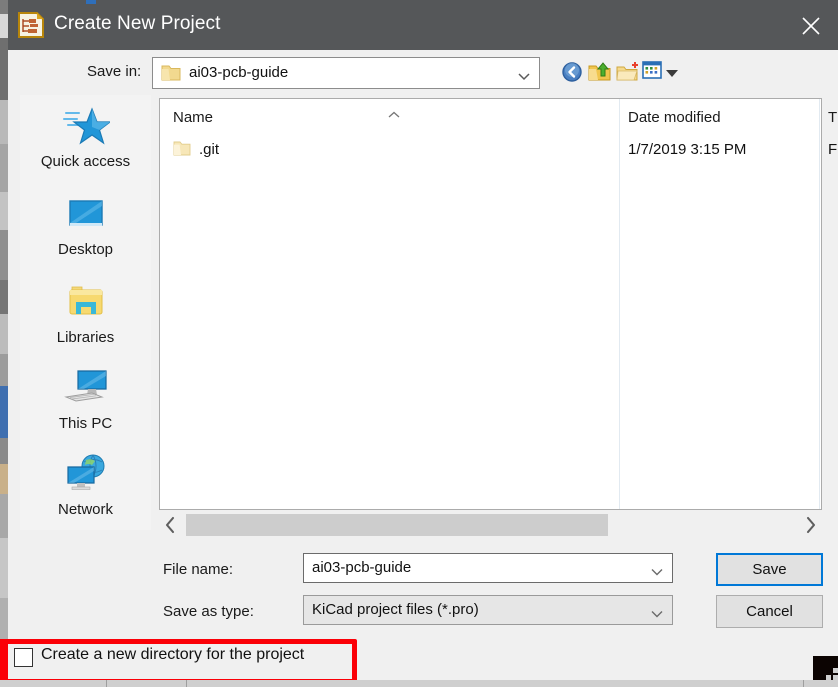 Image resolution: width=838 pixels, height=687 pixels. What do you see at coordinates (87, 127) in the screenshot?
I see `star-icon` at bounding box center [87, 127].